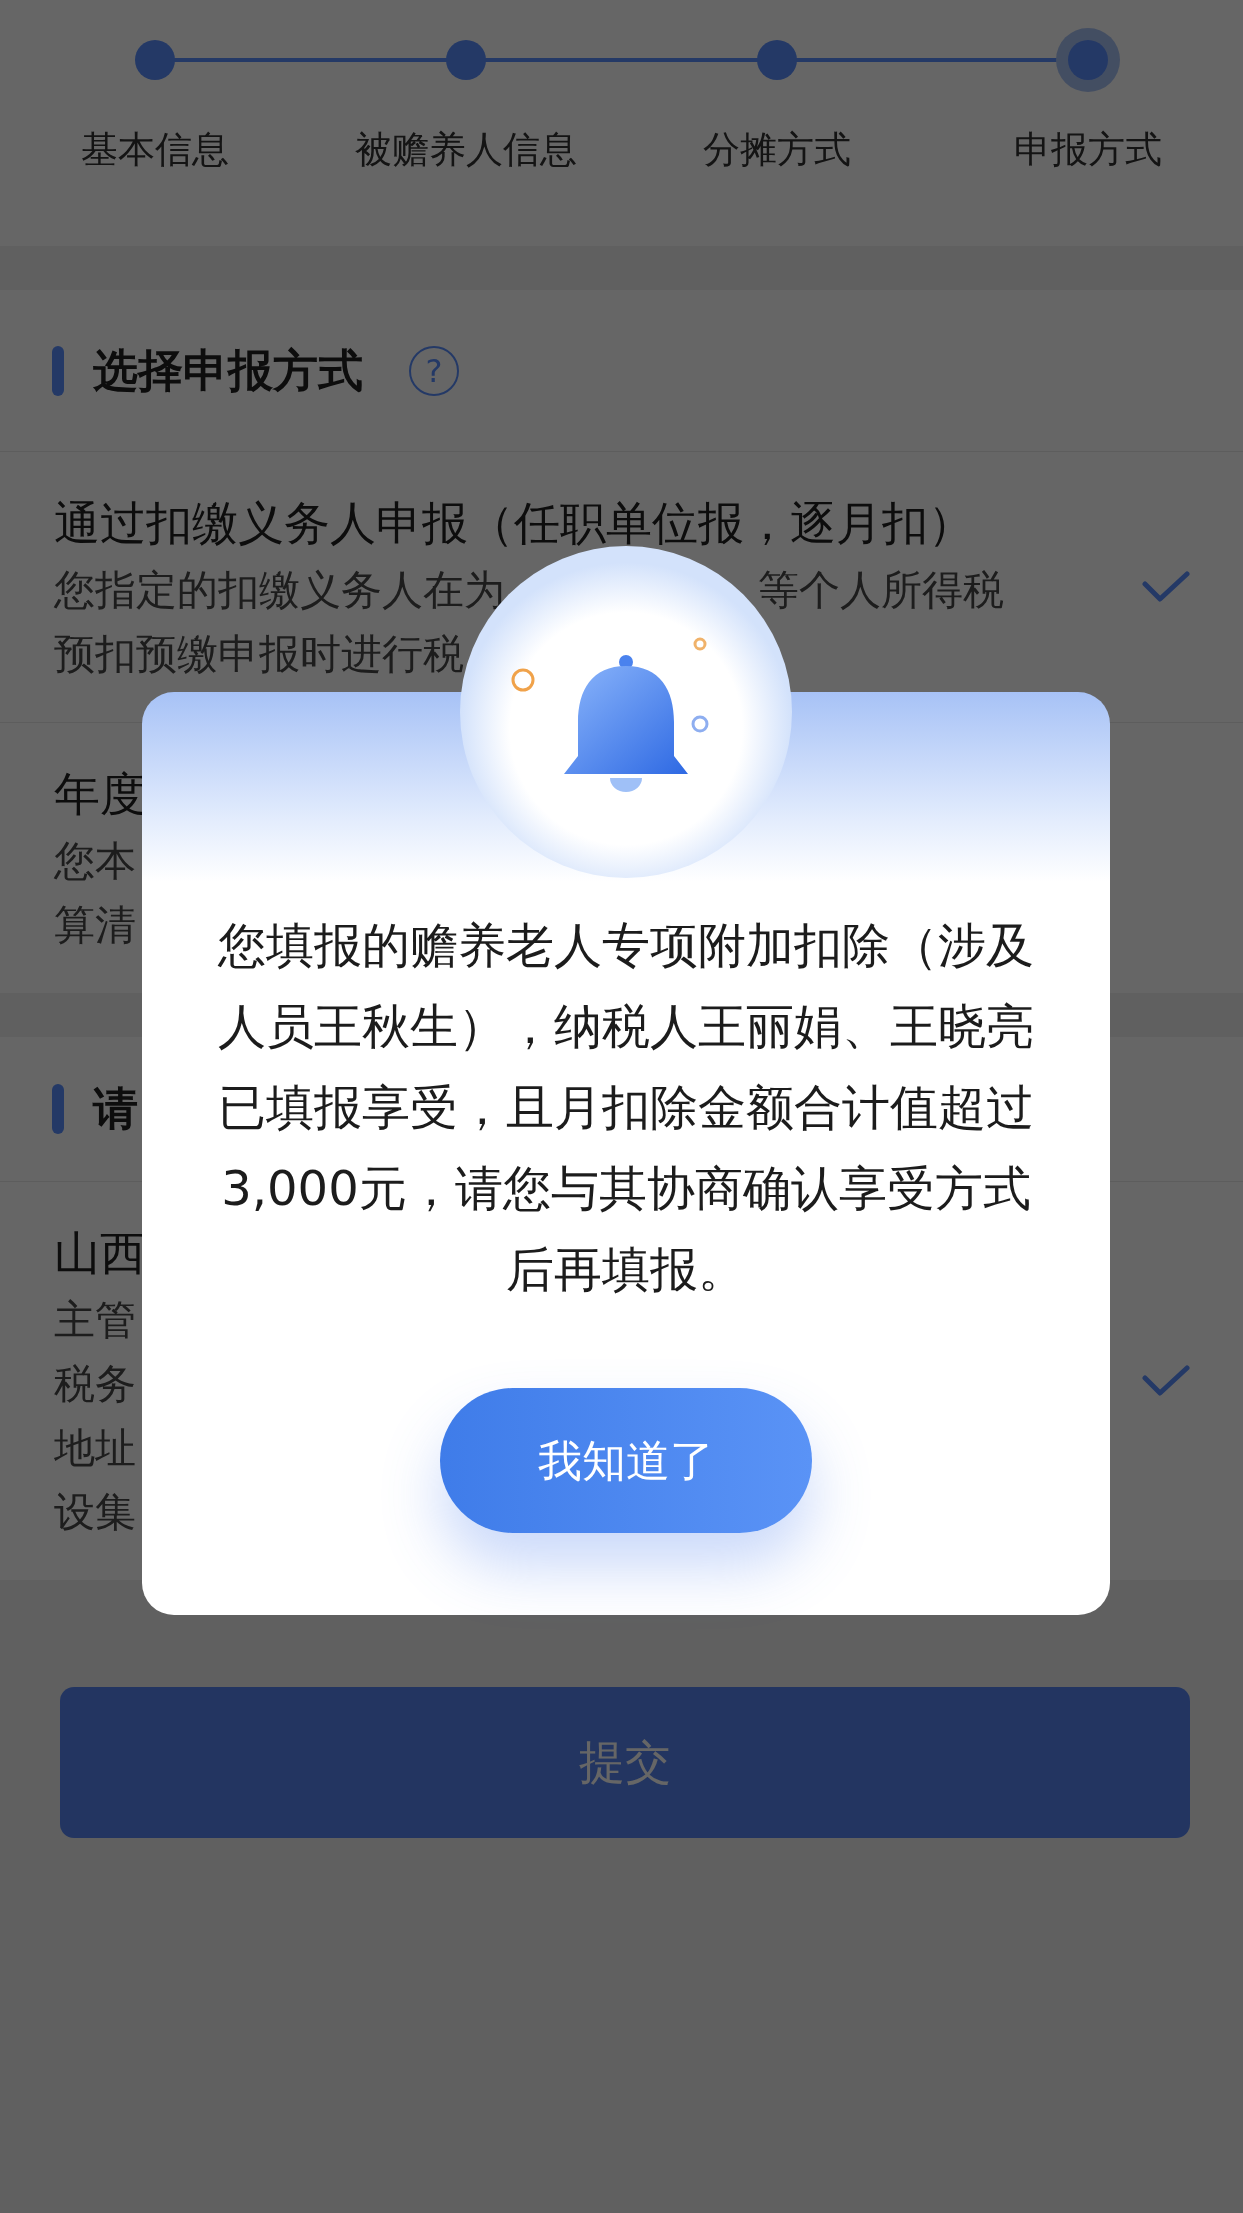 This screenshot has height=2213, width=1243. I want to click on section-title: 选择申报方式, so click(228, 370).